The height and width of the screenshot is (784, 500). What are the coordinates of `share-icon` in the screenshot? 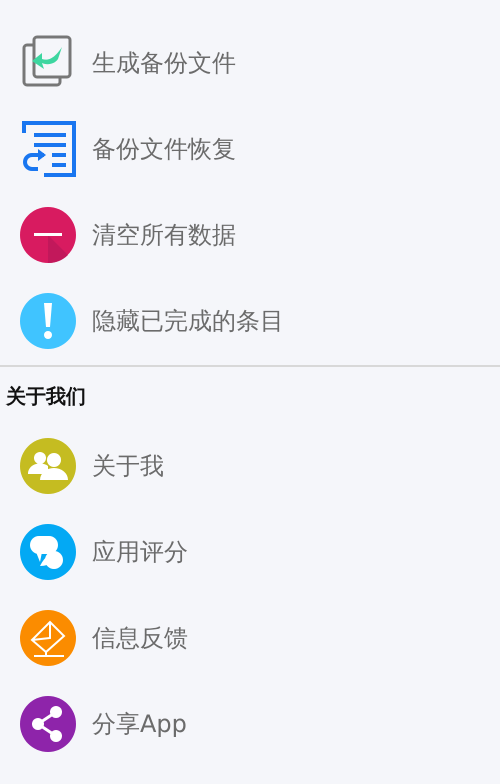 It's located at (48, 724).